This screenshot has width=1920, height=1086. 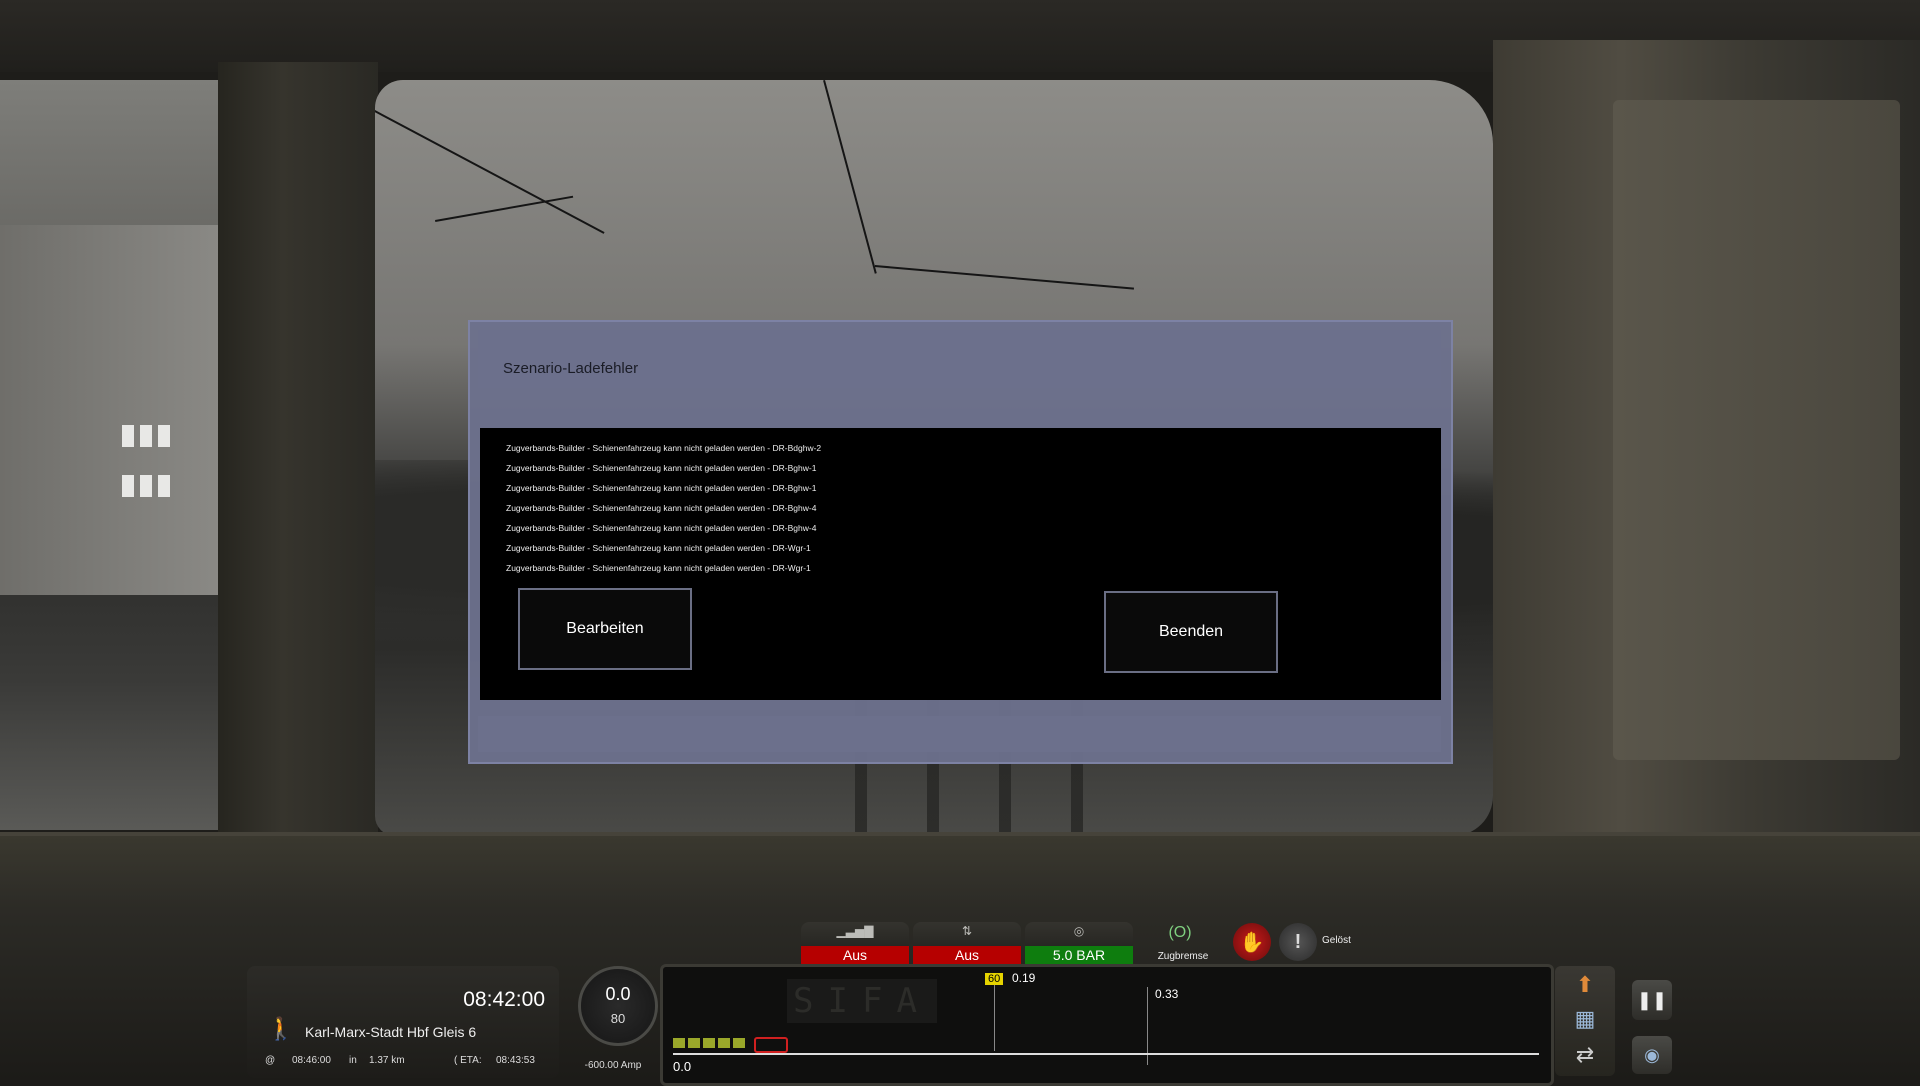 I want to click on train-brake-icon: (O), so click(x=1180, y=933).